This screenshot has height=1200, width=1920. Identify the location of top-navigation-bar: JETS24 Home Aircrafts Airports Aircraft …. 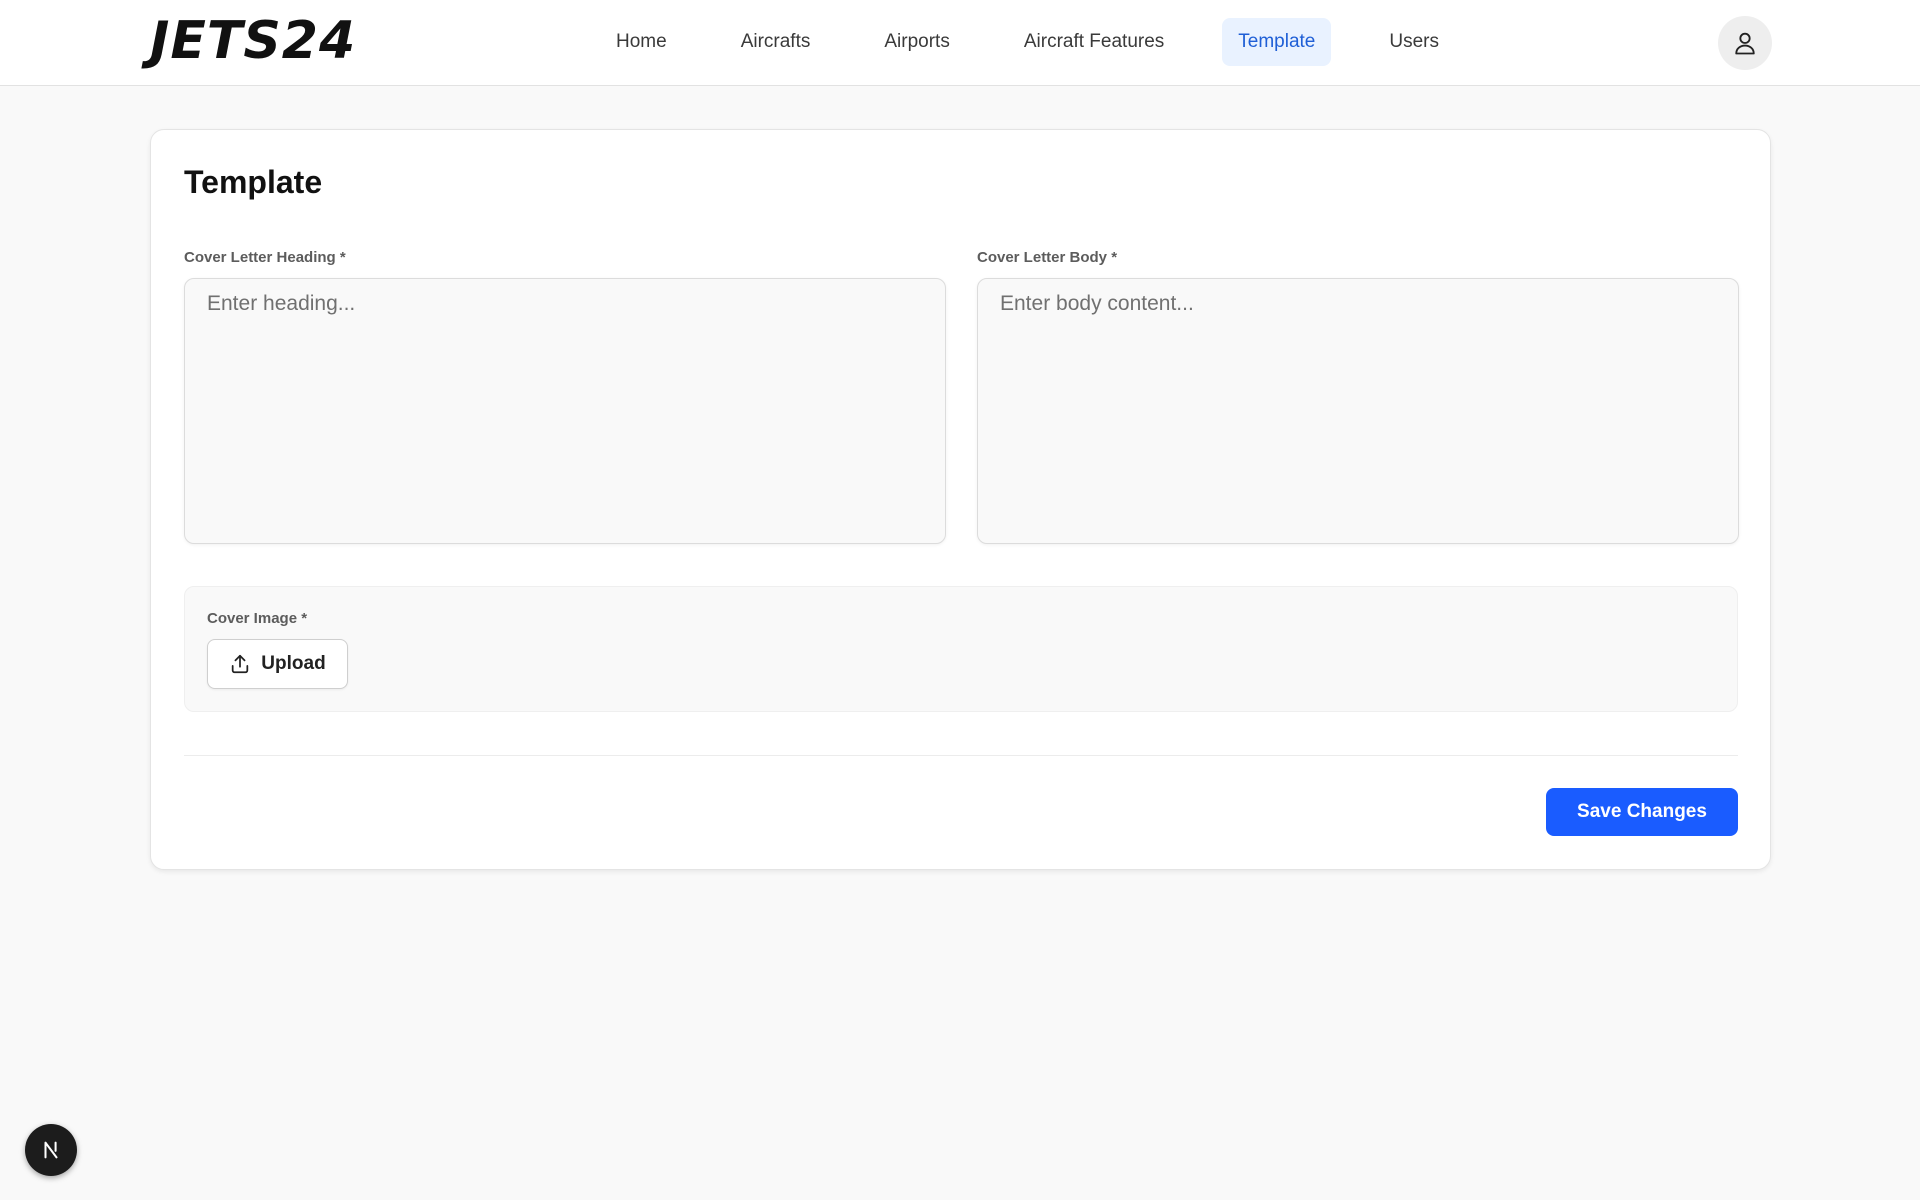
(960, 43).